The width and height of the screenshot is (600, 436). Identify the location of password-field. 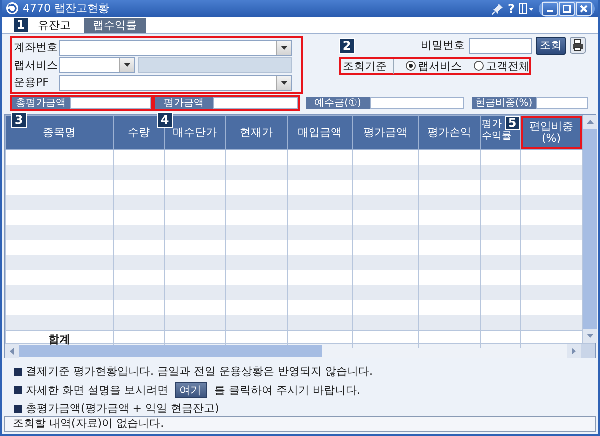
(500, 46).